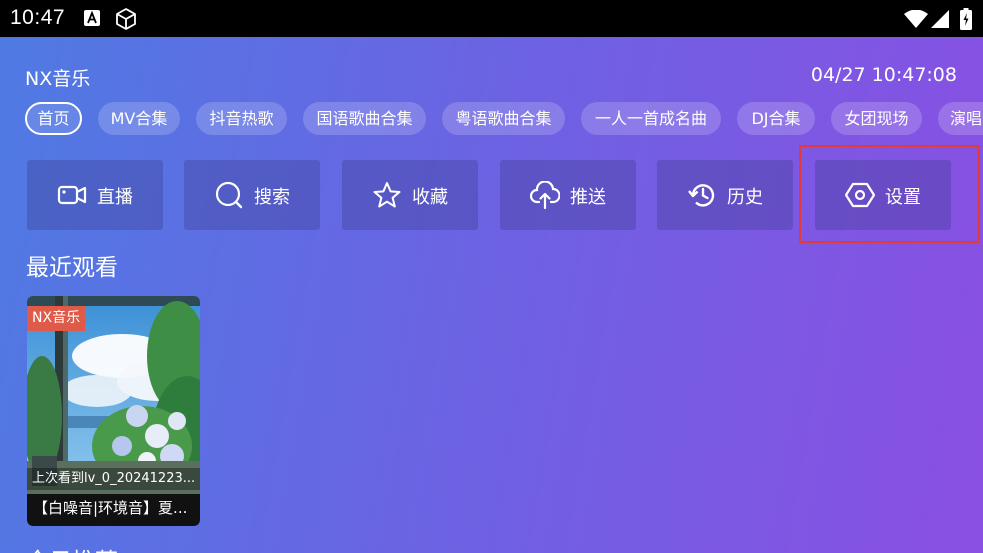 This screenshot has width=983, height=553. Describe the element at coordinates (876, 118) in the screenshot. I see `tab-girlgroup: 女团现场` at that location.